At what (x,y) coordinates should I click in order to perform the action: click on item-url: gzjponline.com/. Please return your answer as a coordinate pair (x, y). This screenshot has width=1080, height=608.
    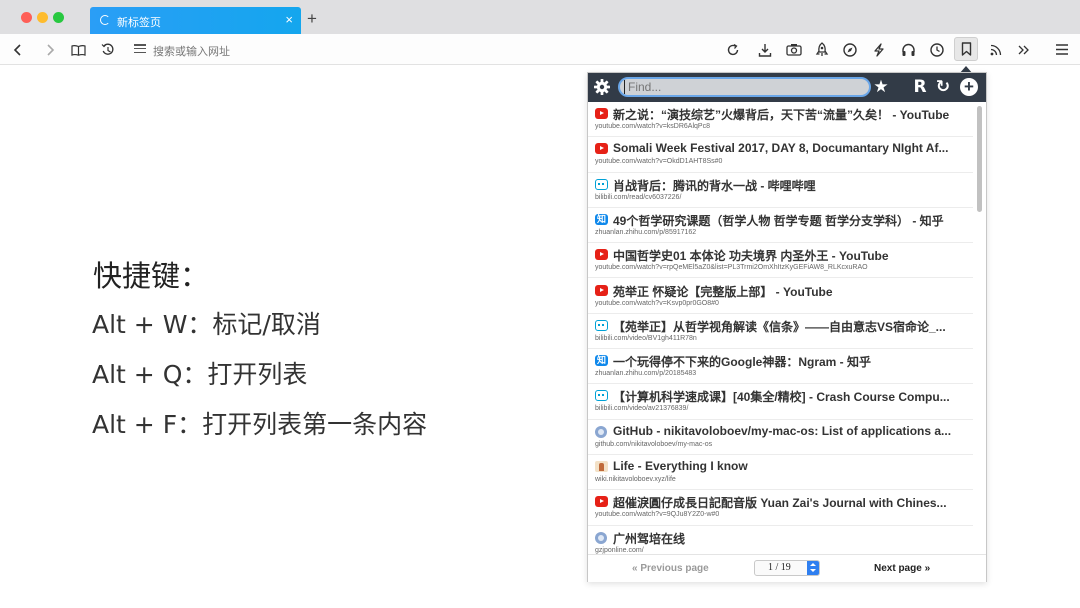
    Looking at the image, I should click on (619, 550).